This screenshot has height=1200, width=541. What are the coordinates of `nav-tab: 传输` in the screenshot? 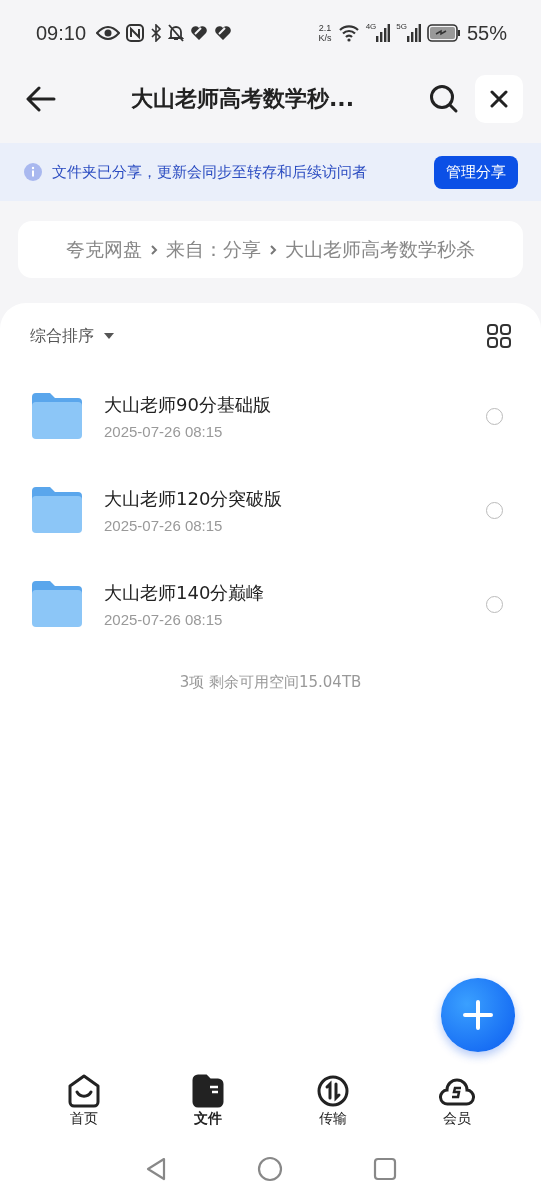 It's located at (332, 1106).